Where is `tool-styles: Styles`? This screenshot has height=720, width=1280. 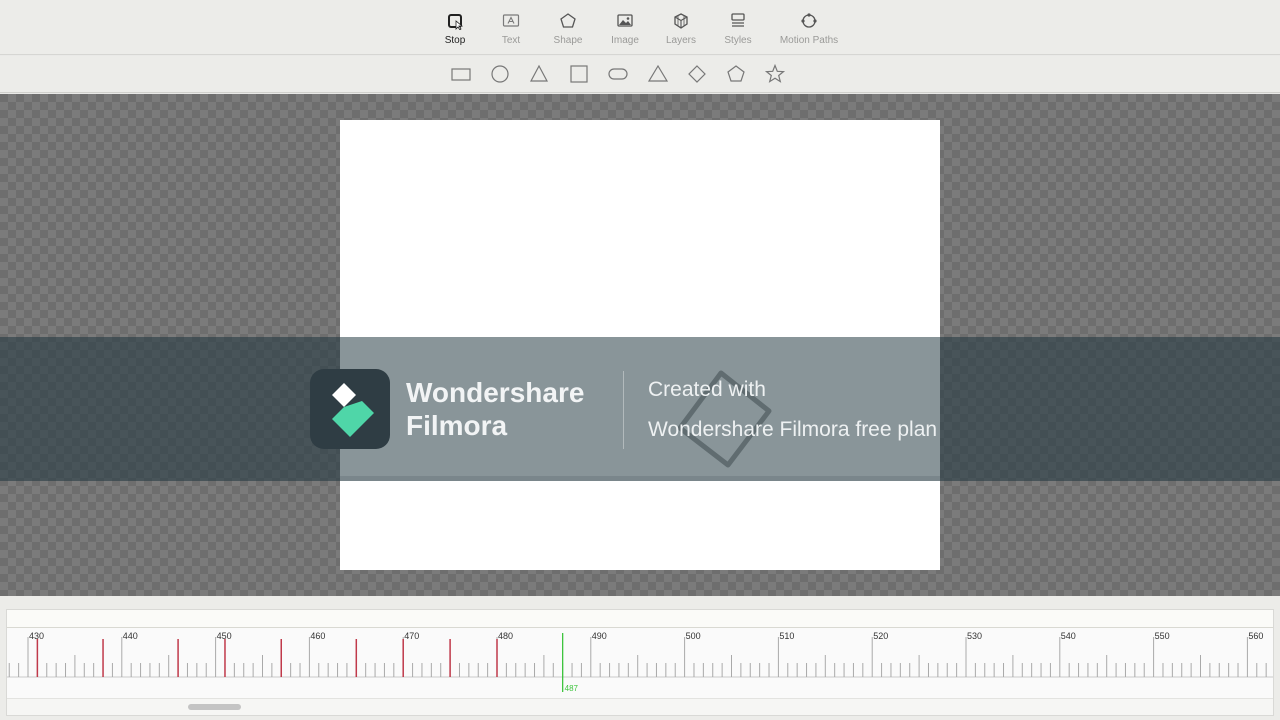 tool-styles: Styles is located at coordinates (738, 29).